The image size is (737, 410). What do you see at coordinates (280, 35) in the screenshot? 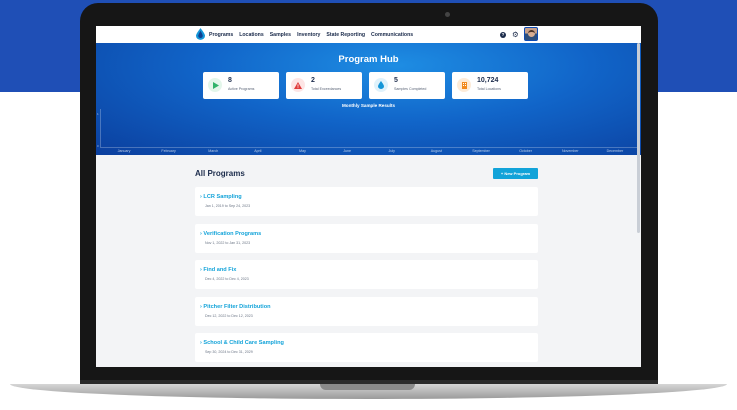
I see `nav-item-samples: Samples` at bounding box center [280, 35].